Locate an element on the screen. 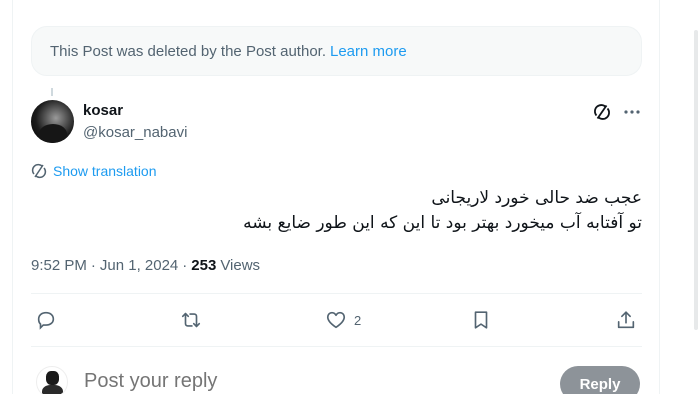  views-label: Views is located at coordinates (240, 265).